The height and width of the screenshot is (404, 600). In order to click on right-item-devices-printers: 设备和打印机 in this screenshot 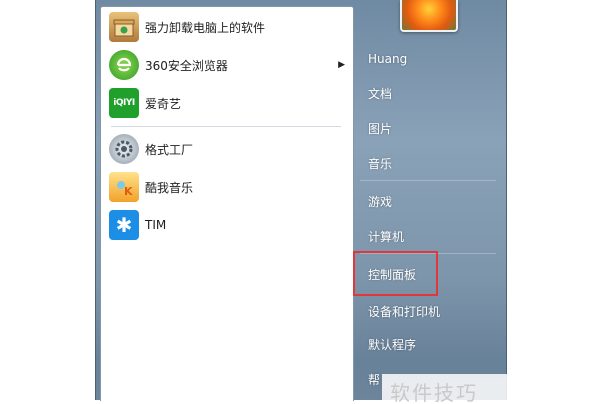, I will do `click(428, 311)`.